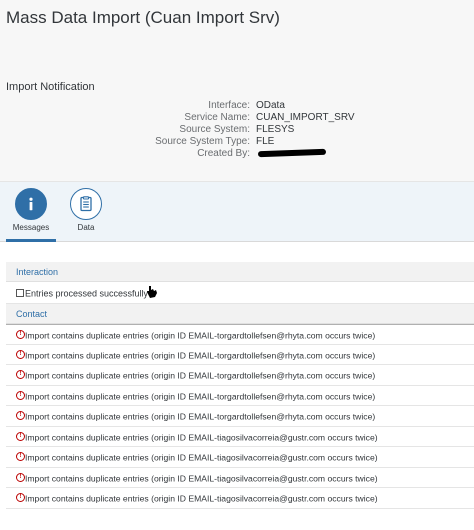  What do you see at coordinates (86, 227) in the screenshot?
I see `tab-data-label: Data` at bounding box center [86, 227].